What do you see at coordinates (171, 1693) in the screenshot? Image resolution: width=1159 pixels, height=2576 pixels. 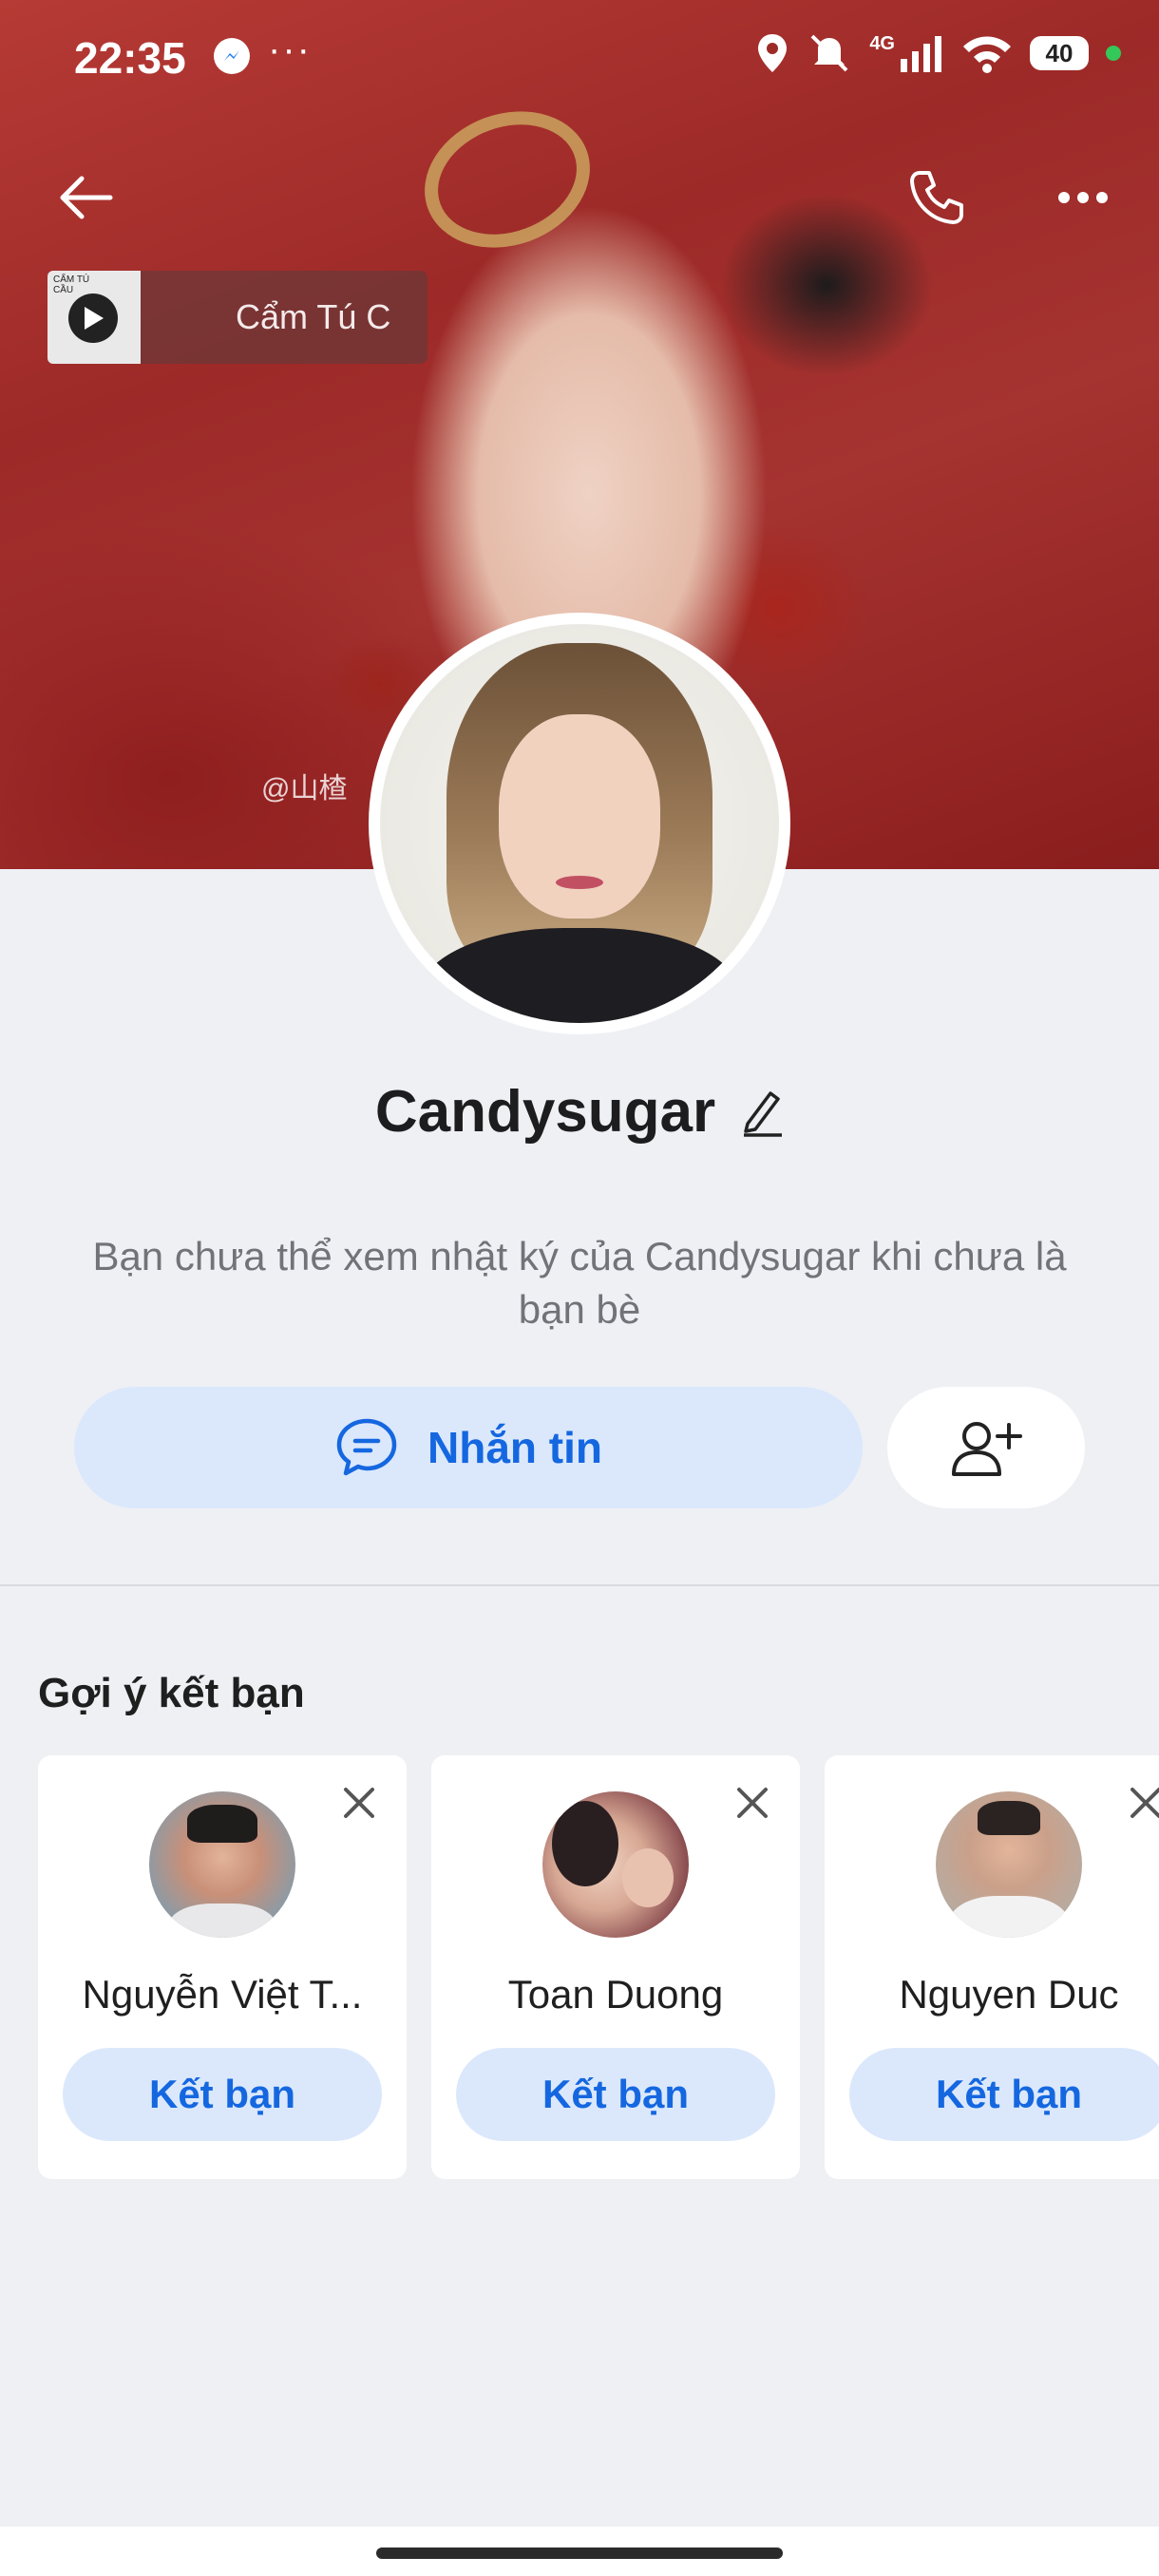 I see `suggestions-title: Gợi ý kết bạn` at bounding box center [171, 1693].